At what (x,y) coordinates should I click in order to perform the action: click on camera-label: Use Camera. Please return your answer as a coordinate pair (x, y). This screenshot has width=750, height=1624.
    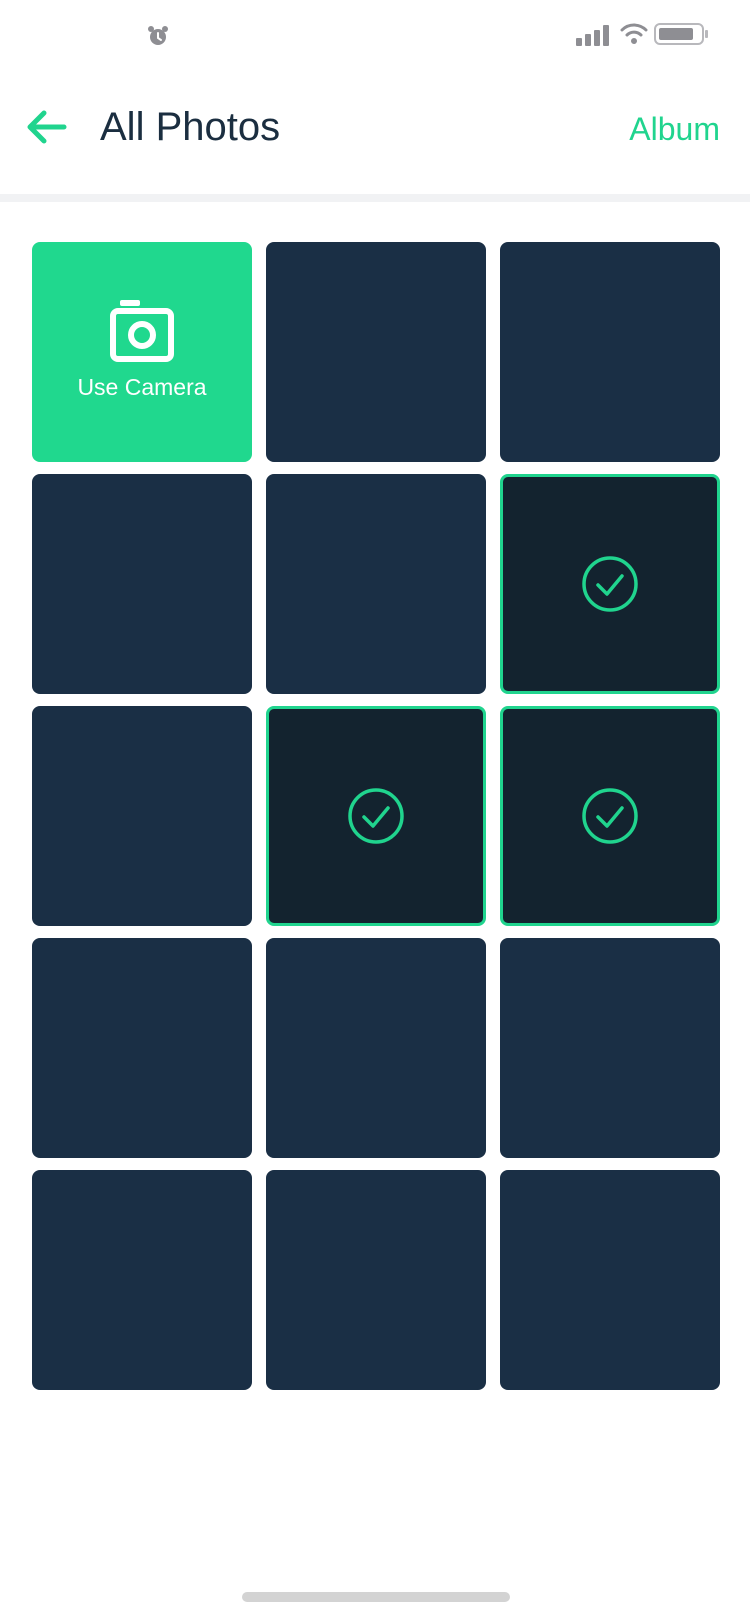
    Looking at the image, I should click on (142, 386).